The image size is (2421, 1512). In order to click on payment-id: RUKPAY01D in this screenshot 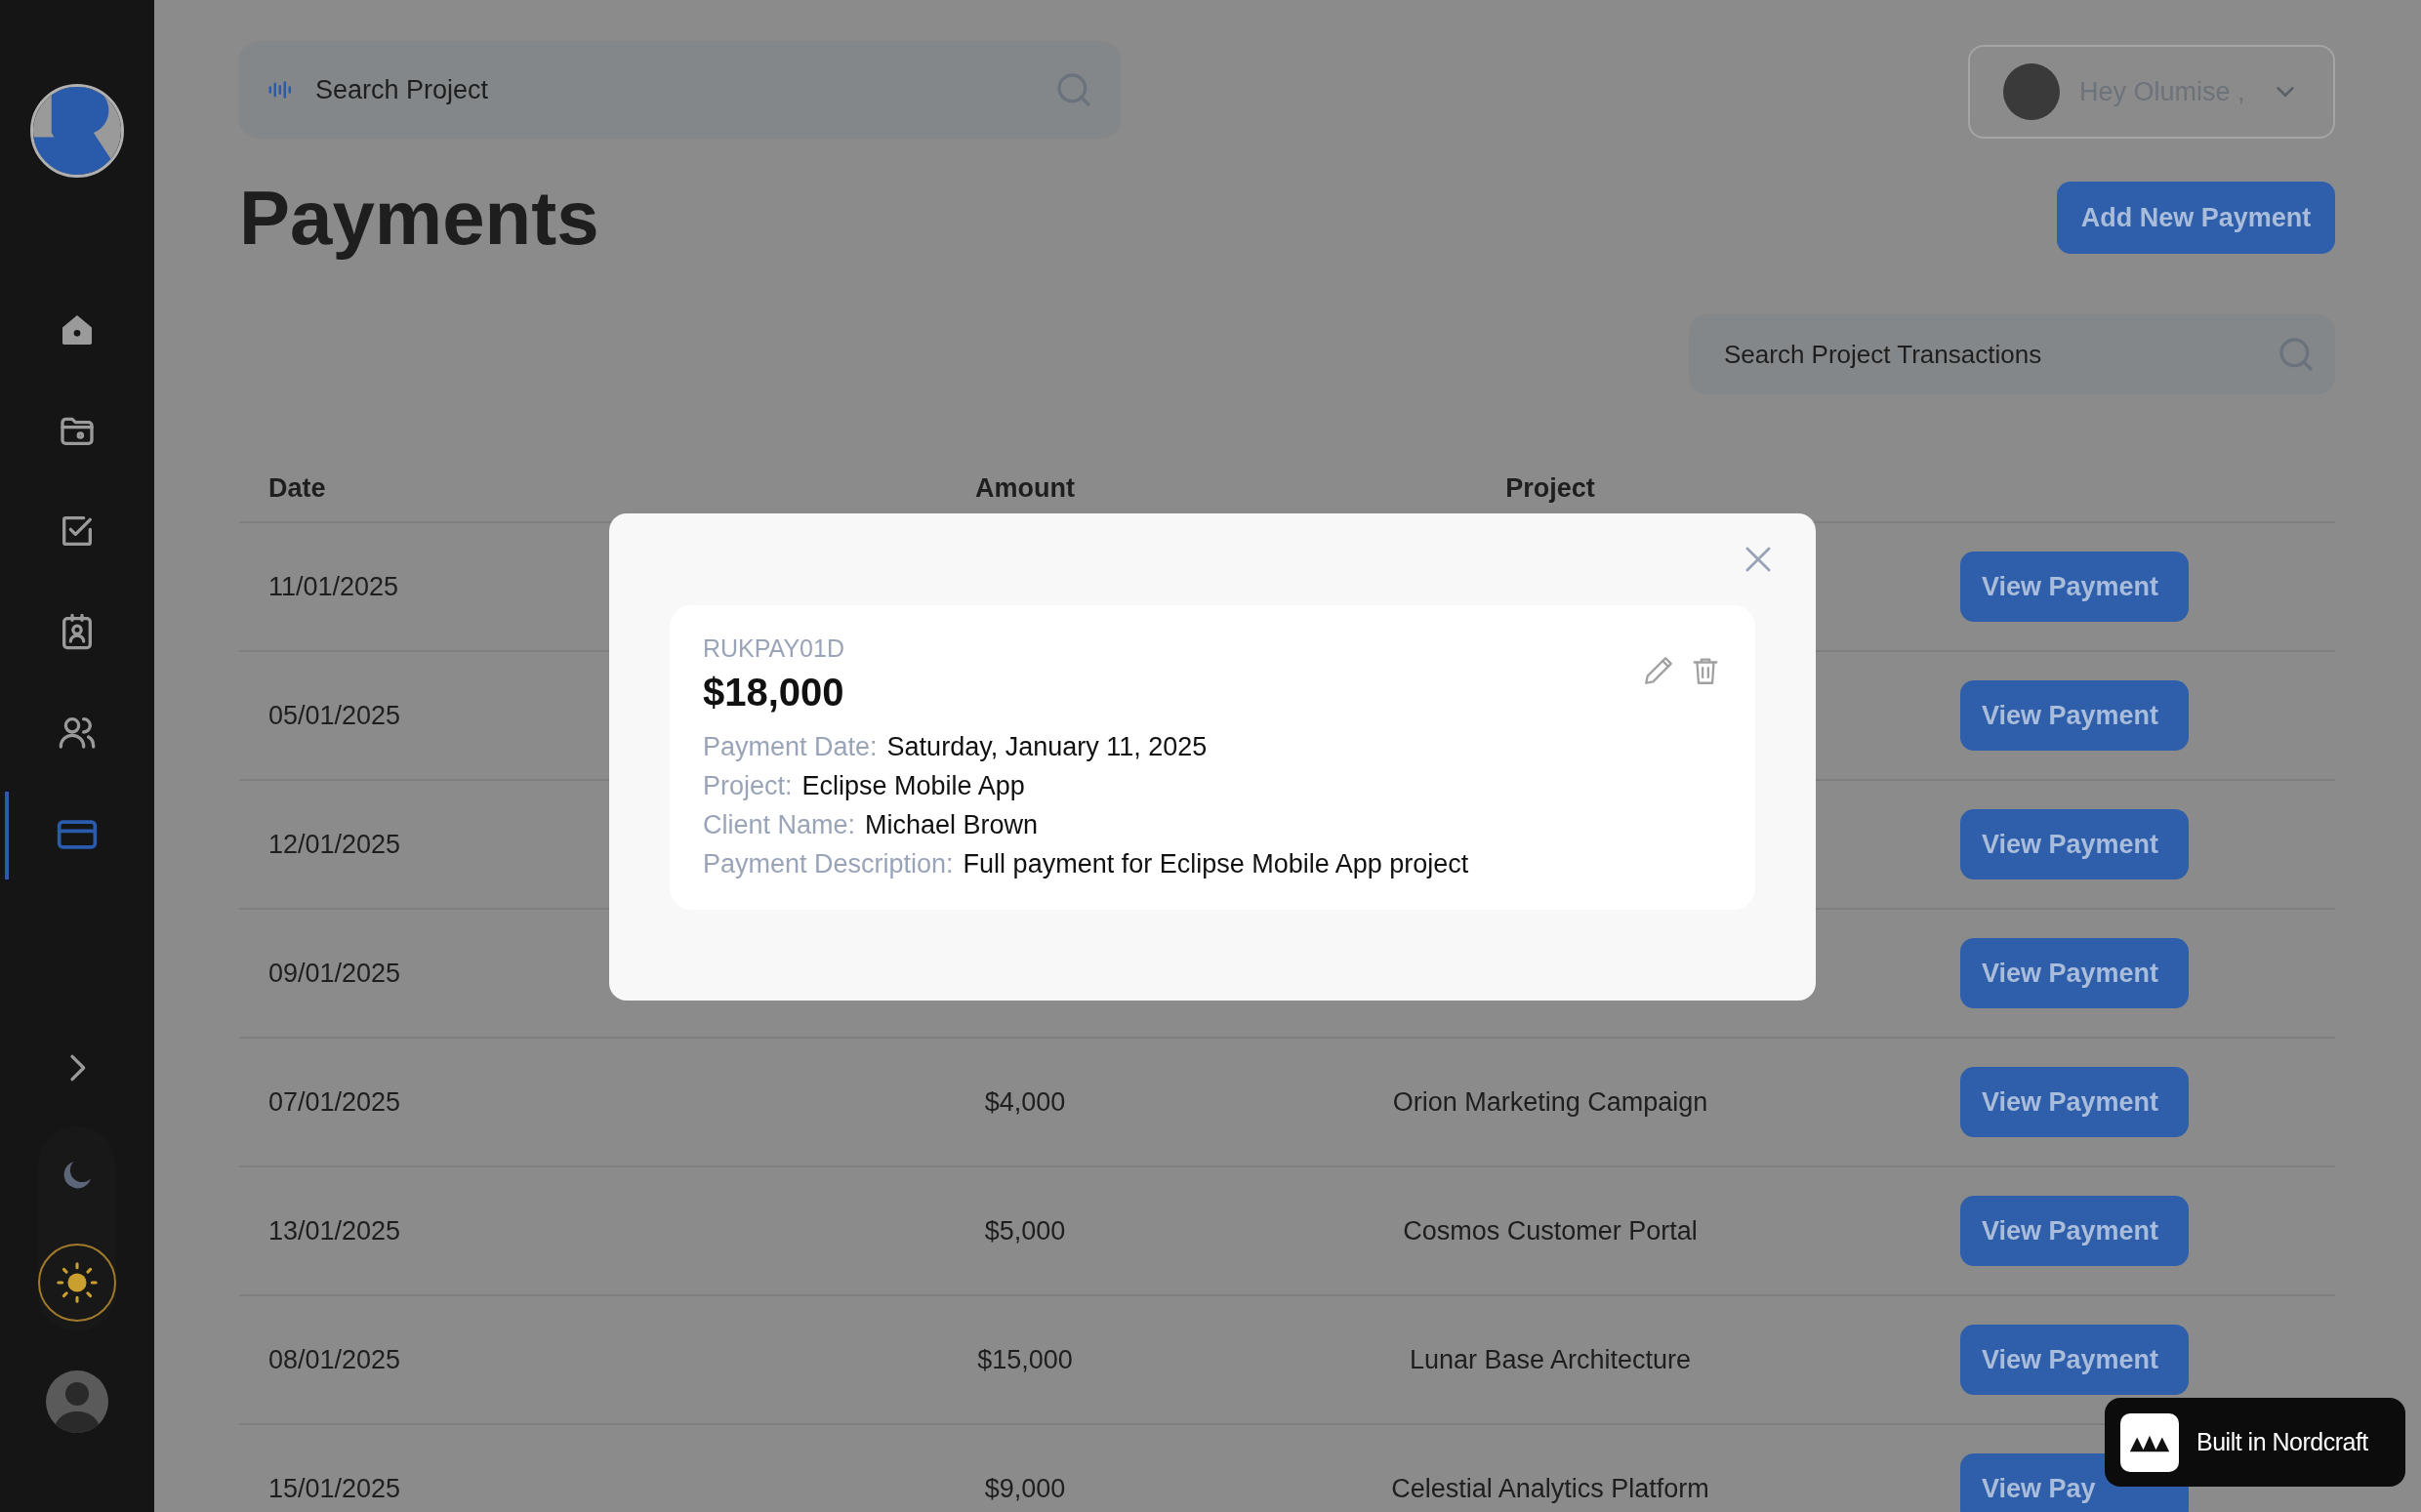, I will do `click(774, 649)`.